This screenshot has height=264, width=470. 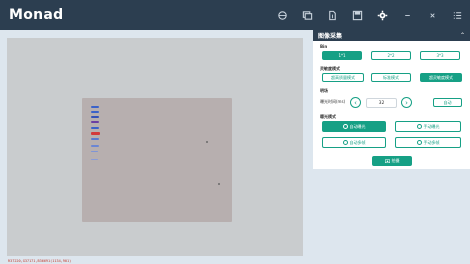 What do you see at coordinates (330, 36) in the screenshot?
I see `panel-title: 图像采集` at bounding box center [330, 36].